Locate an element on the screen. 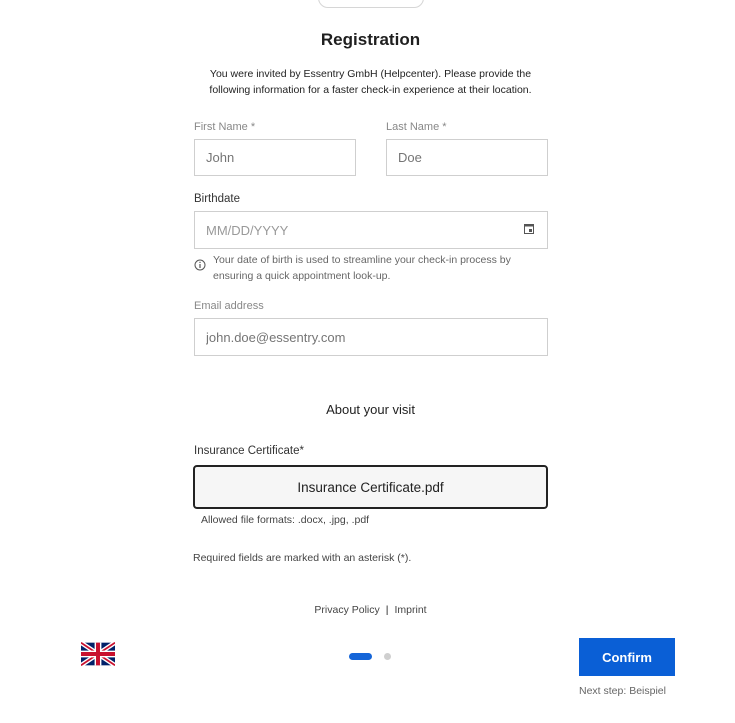 Image resolution: width=735 pixels, height=723 pixels. step-dot-active is located at coordinates (360, 656).